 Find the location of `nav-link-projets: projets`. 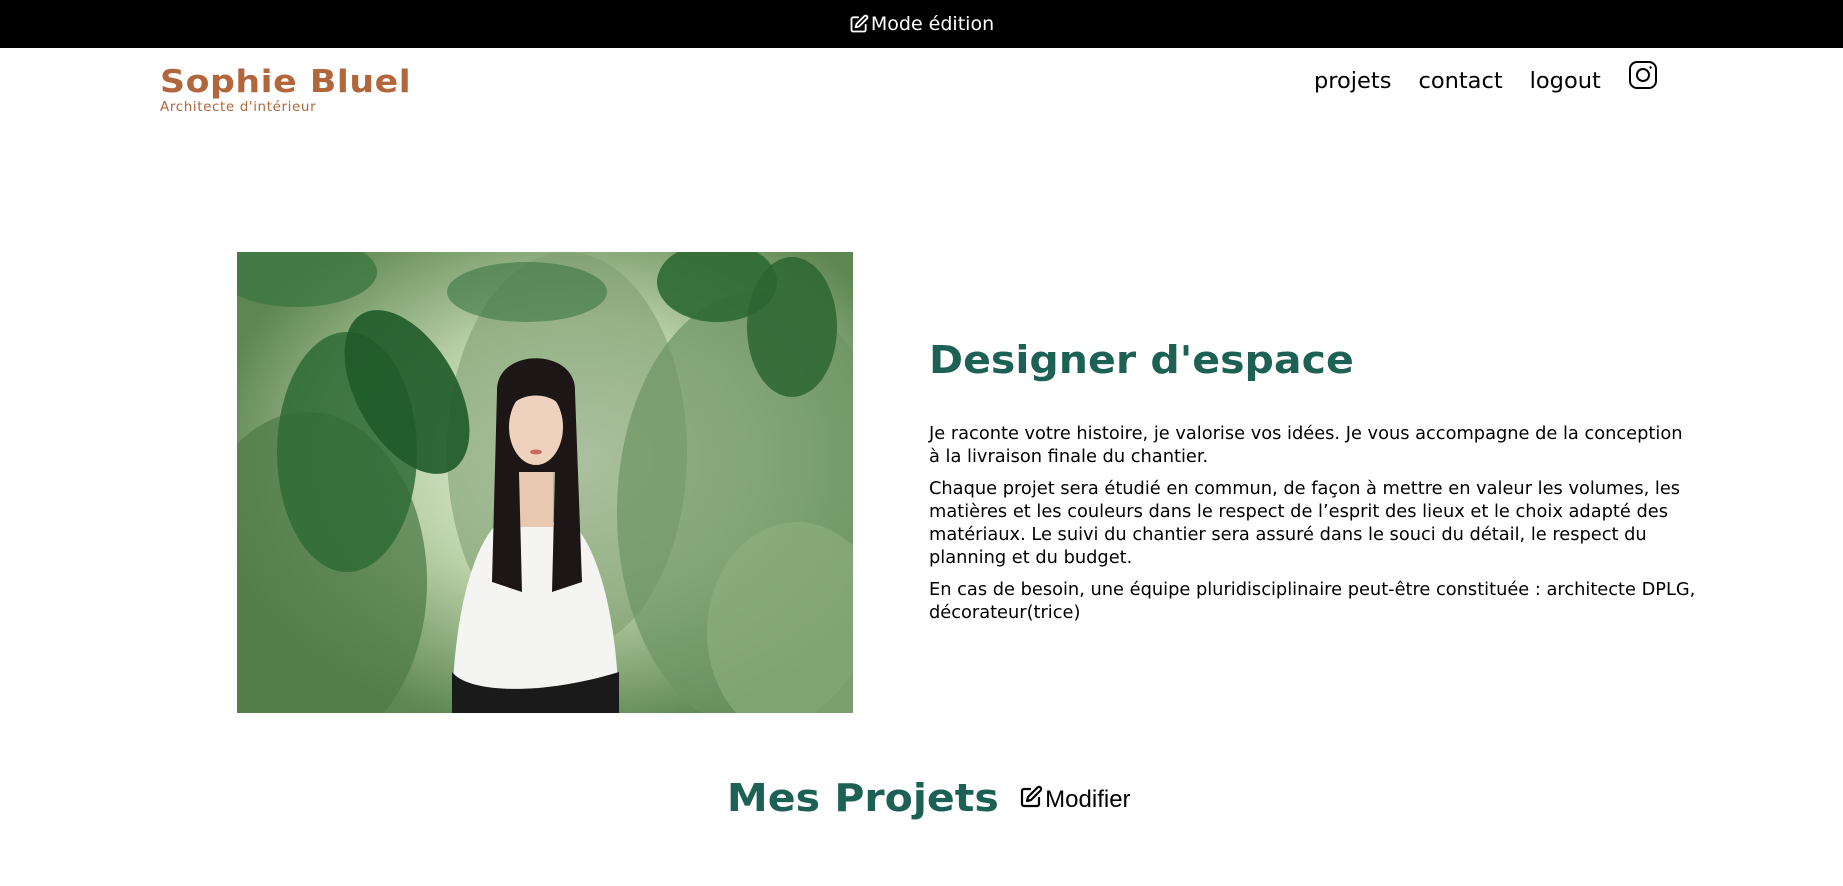

nav-link-projets: projets is located at coordinates (1352, 81).